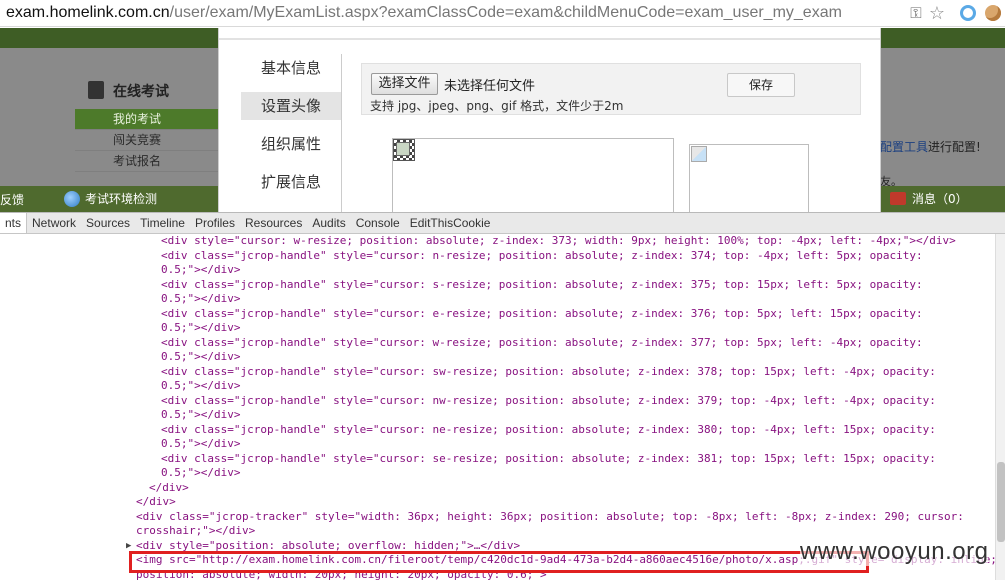 This screenshot has height=580, width=1005. What do you see at coordinates (147, 119) in the screenshot?
I see `sidebar-item-my-exam: 我的考试` at bounding box center [147, 119].